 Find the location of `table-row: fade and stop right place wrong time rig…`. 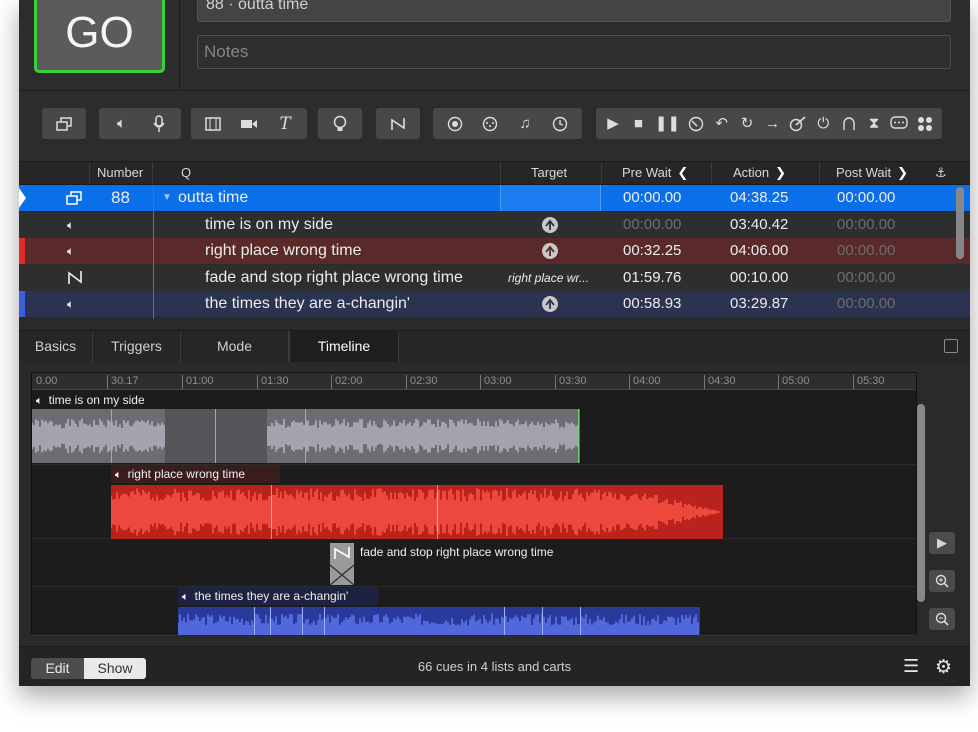

table-row: fade and stop right place wrong time rig… is located at coordinates (494, 278).